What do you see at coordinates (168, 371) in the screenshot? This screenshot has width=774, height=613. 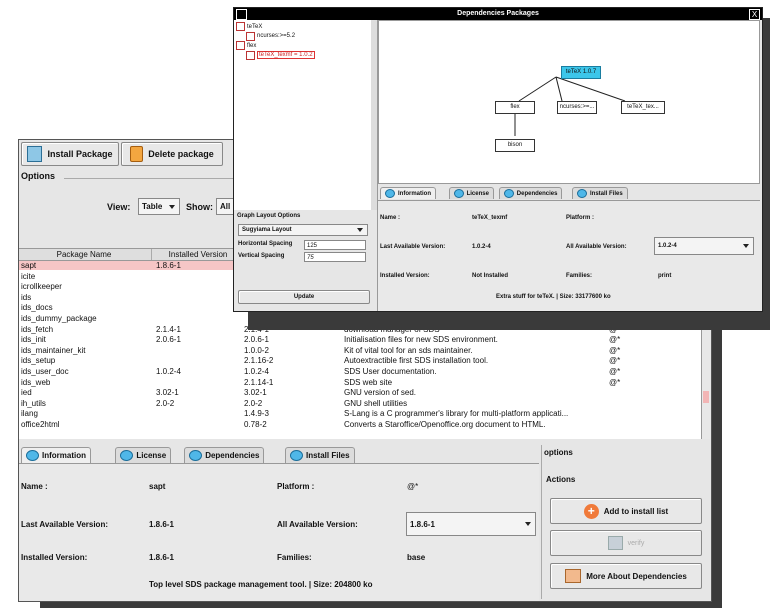 I see `installed-version-cell: 1.0.2-4` at bounding box center [168, 371].